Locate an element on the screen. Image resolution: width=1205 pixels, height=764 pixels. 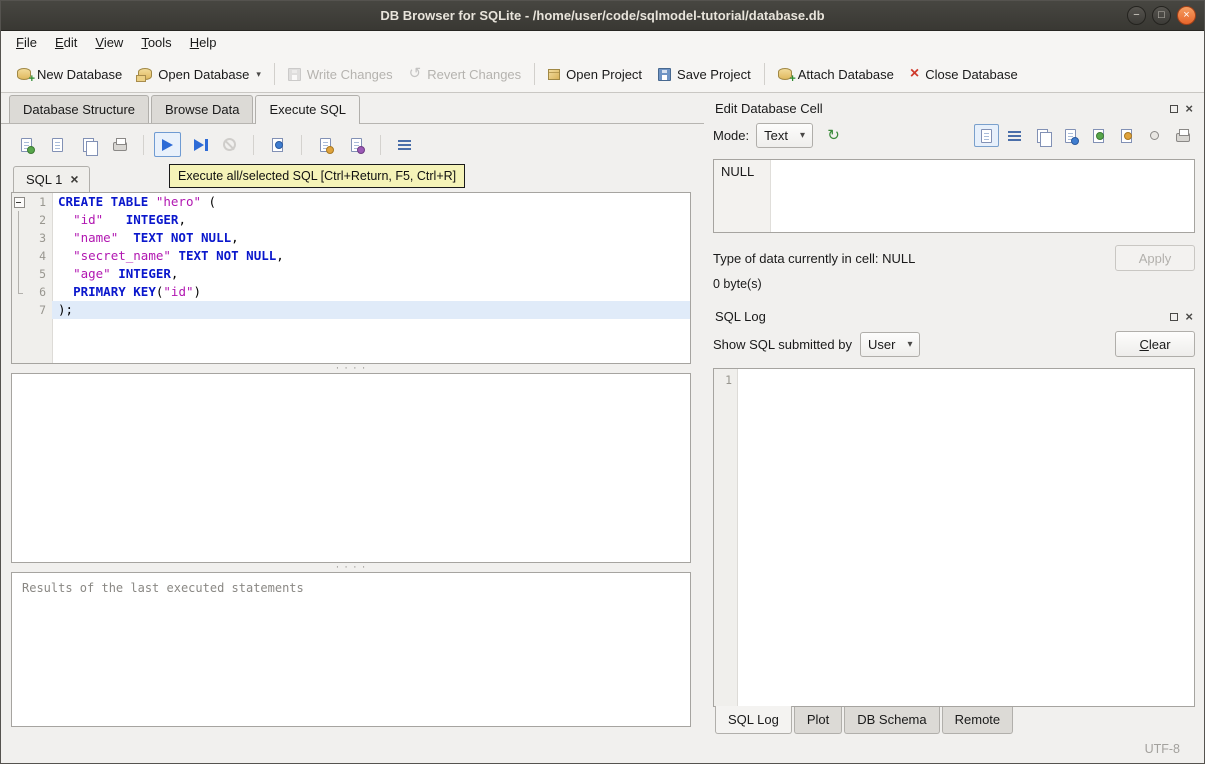
auto-format-button is located at coordinates (404, 144).